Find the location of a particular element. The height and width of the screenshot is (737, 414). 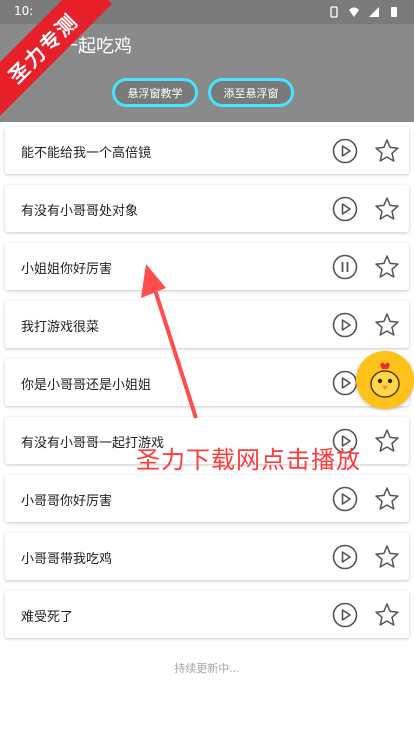

overlay-caption: 圣力下载网点击播放 is located at coordinates (248, 460).